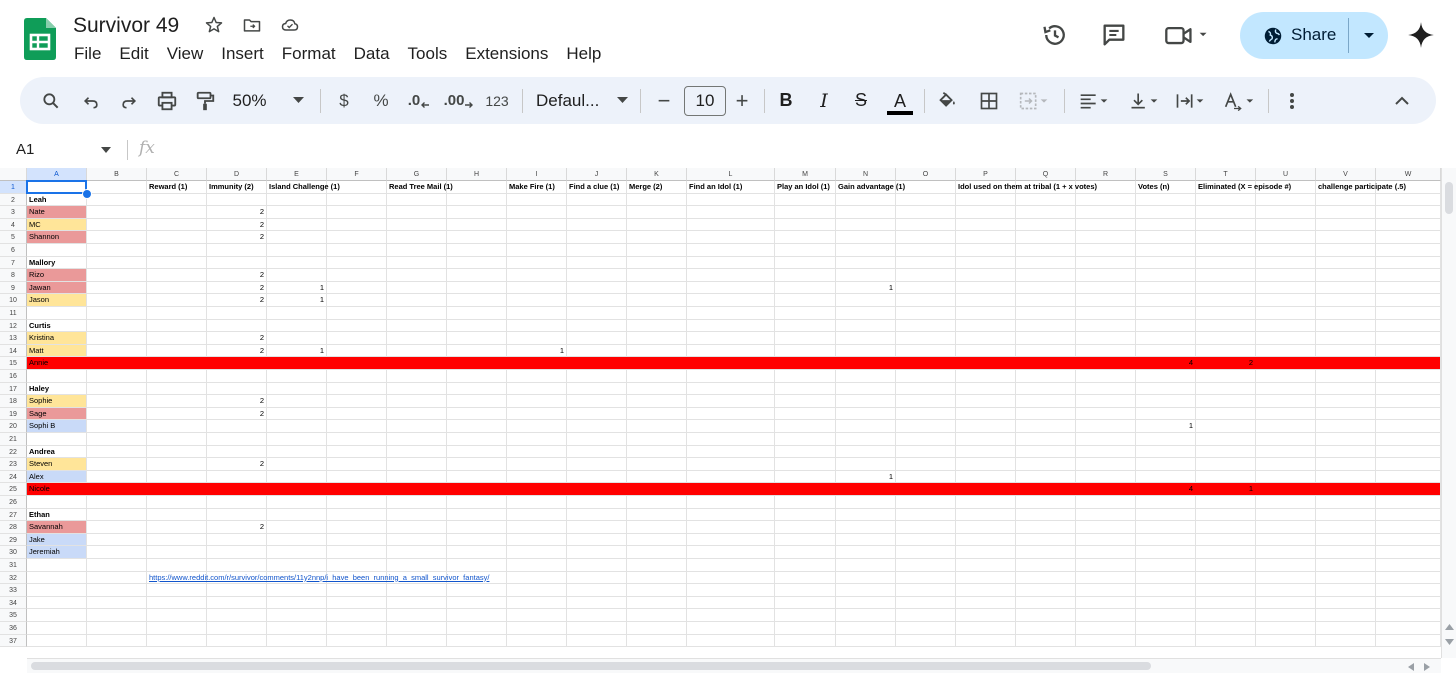 The width and height of the screenshot is (1456, 676). I want to click on row-header-2: 2, so click(13, 200).